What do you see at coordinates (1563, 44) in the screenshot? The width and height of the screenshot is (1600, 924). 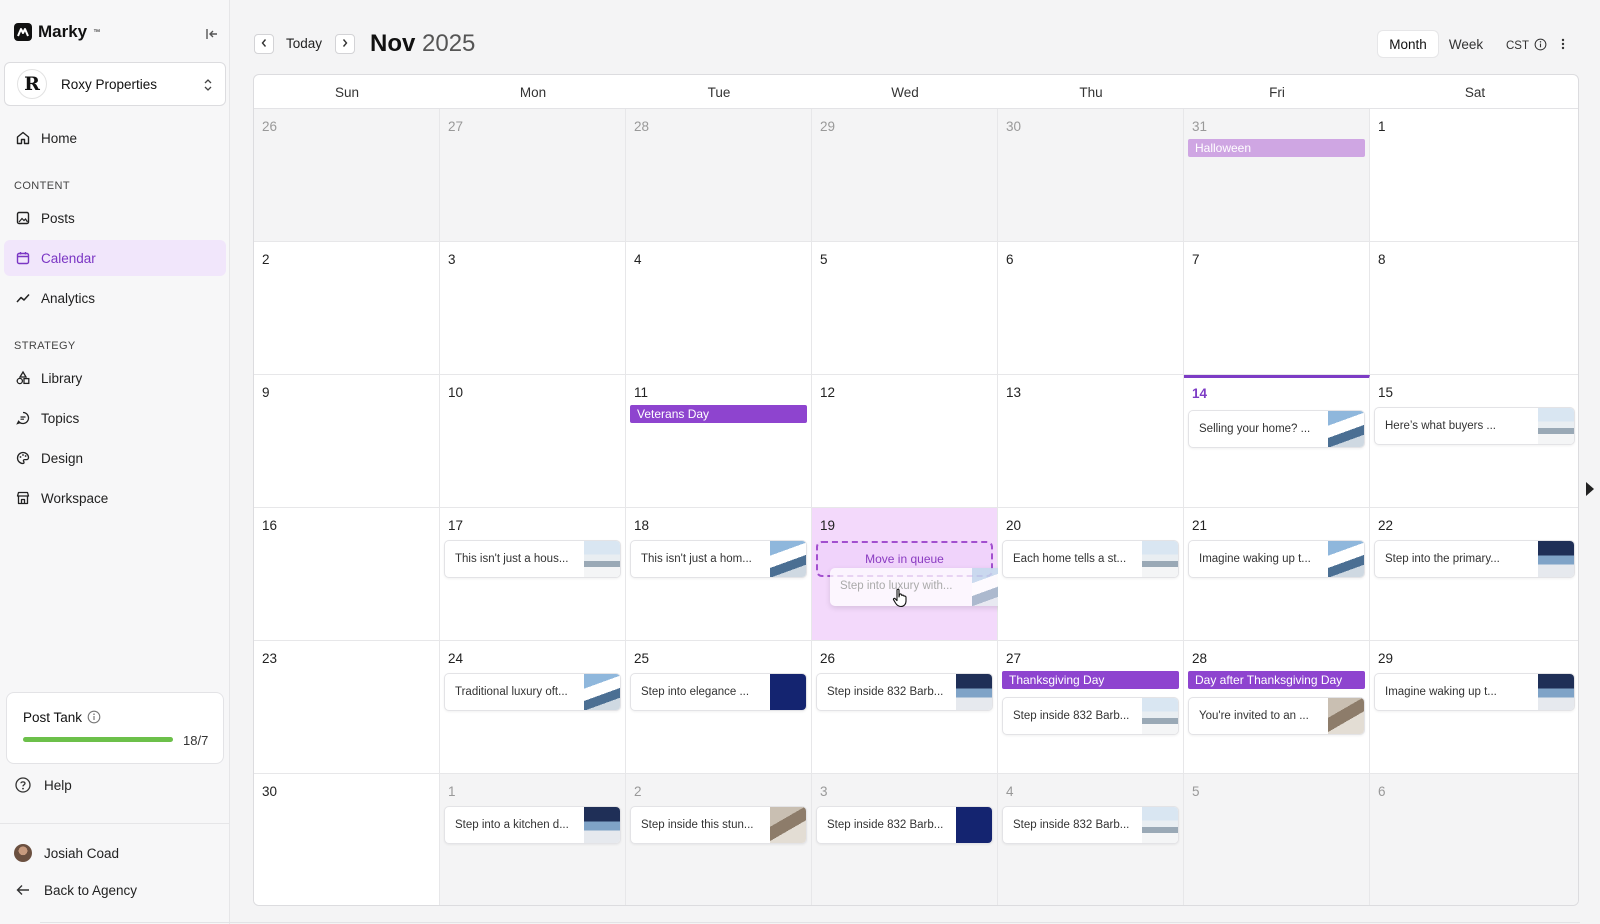 I see `more-options-icon` at bounding box center [1563, 44].